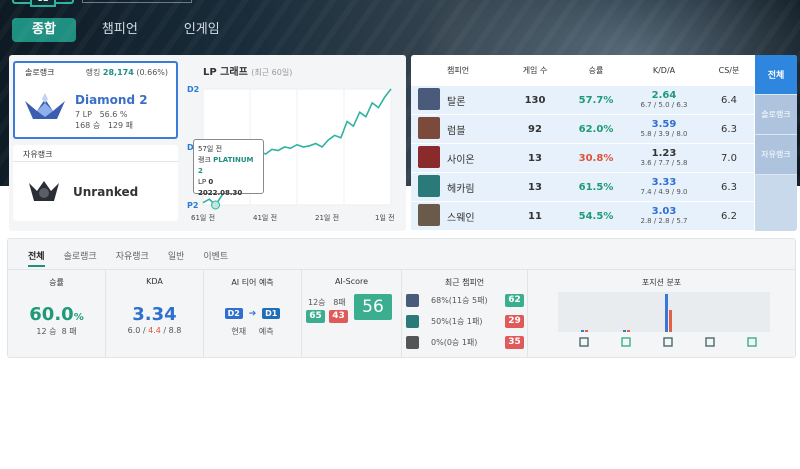 The height and width of the screenshot is (469, 800). What do you see at coordinates (56, 282) in the screenshot?
I see `winrate-title: 승률` at bounding box center [56, 282].